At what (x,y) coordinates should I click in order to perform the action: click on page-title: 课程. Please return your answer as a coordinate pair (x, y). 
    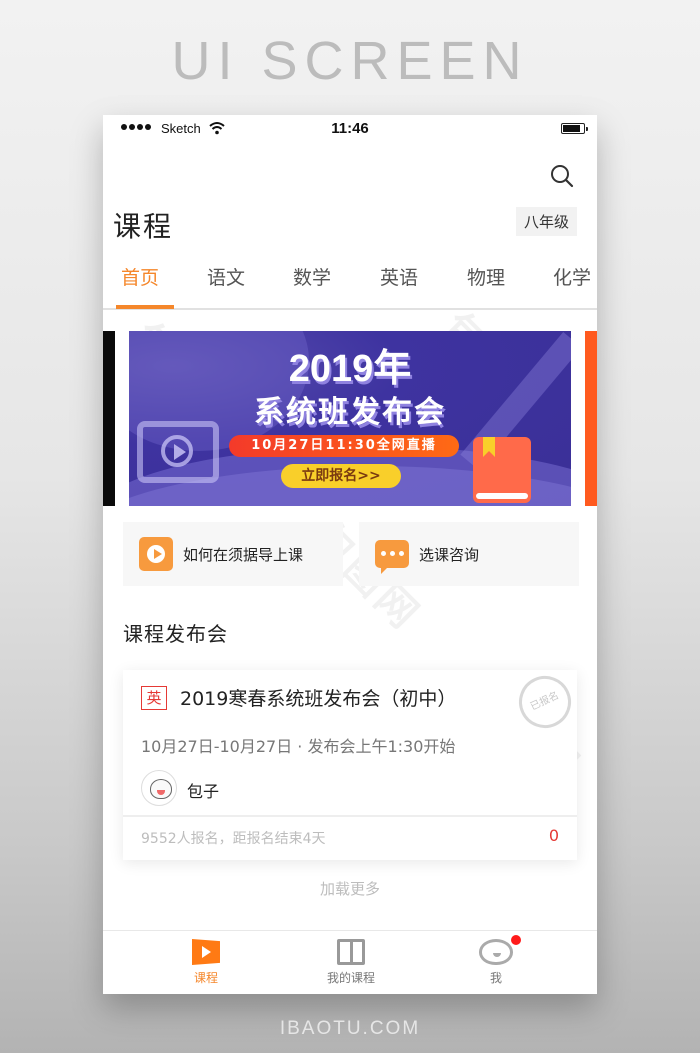
    Looking at the image, I should click on (143, 226).